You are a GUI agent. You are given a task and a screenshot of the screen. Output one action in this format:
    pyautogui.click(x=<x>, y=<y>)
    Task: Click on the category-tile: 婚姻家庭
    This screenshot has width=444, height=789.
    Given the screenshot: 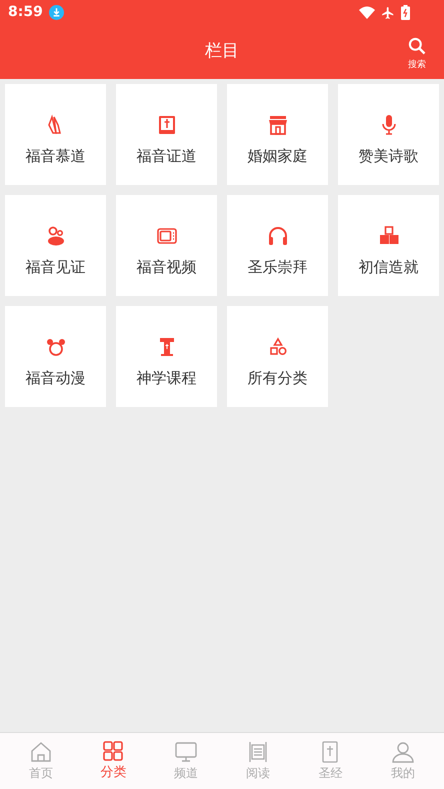 What is the action you would take?
    pyautogui.click(x=277, y=134)
    